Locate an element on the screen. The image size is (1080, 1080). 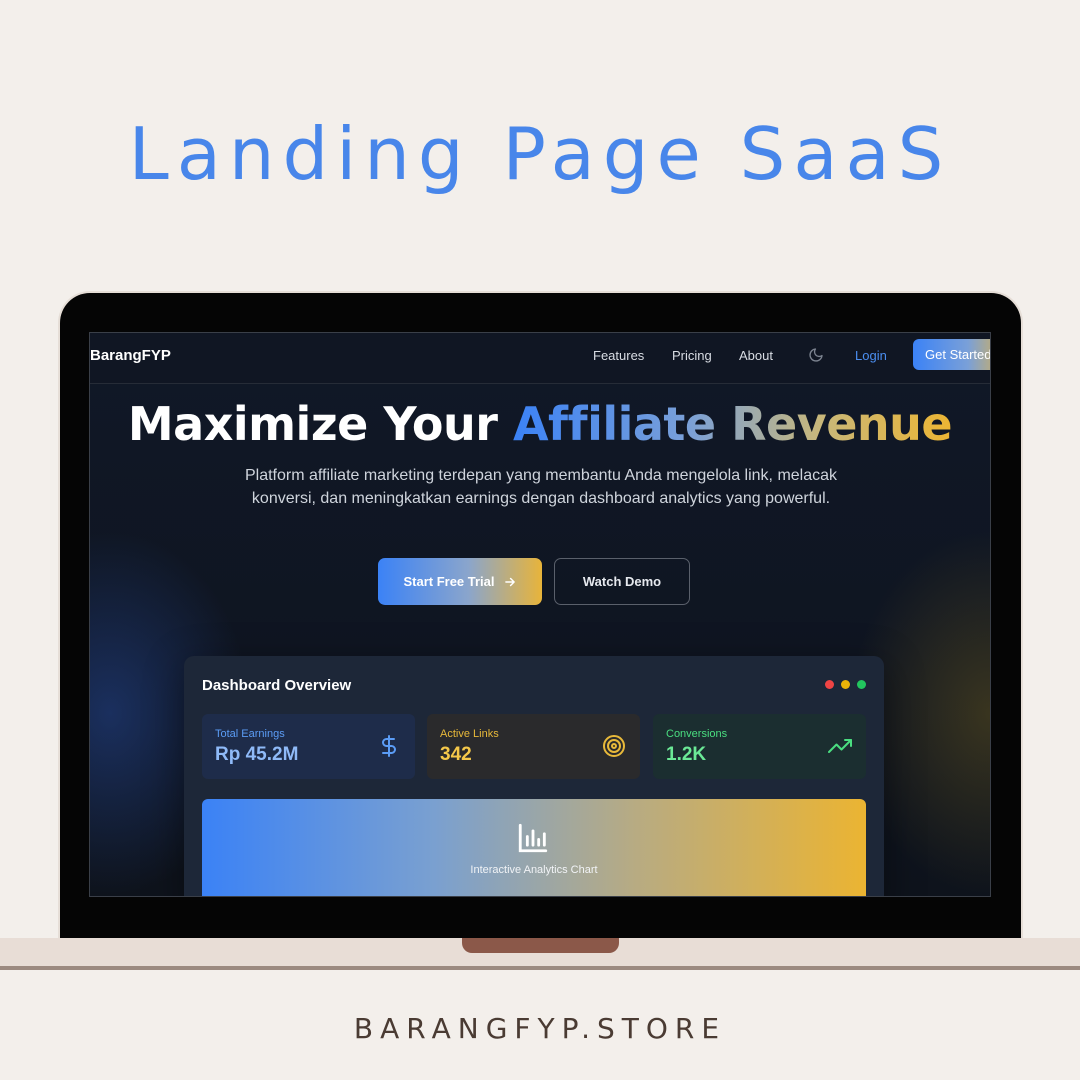
get-started-button: Get Started is located at coordinates (951, 354).